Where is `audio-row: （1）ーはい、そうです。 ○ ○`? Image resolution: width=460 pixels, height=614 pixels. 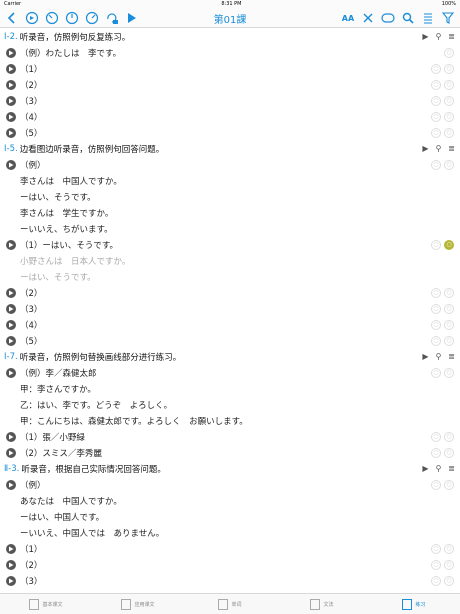 audio-row: （1）ーはい、そうです。 ○ ○ is located at coordinates (230, 245).